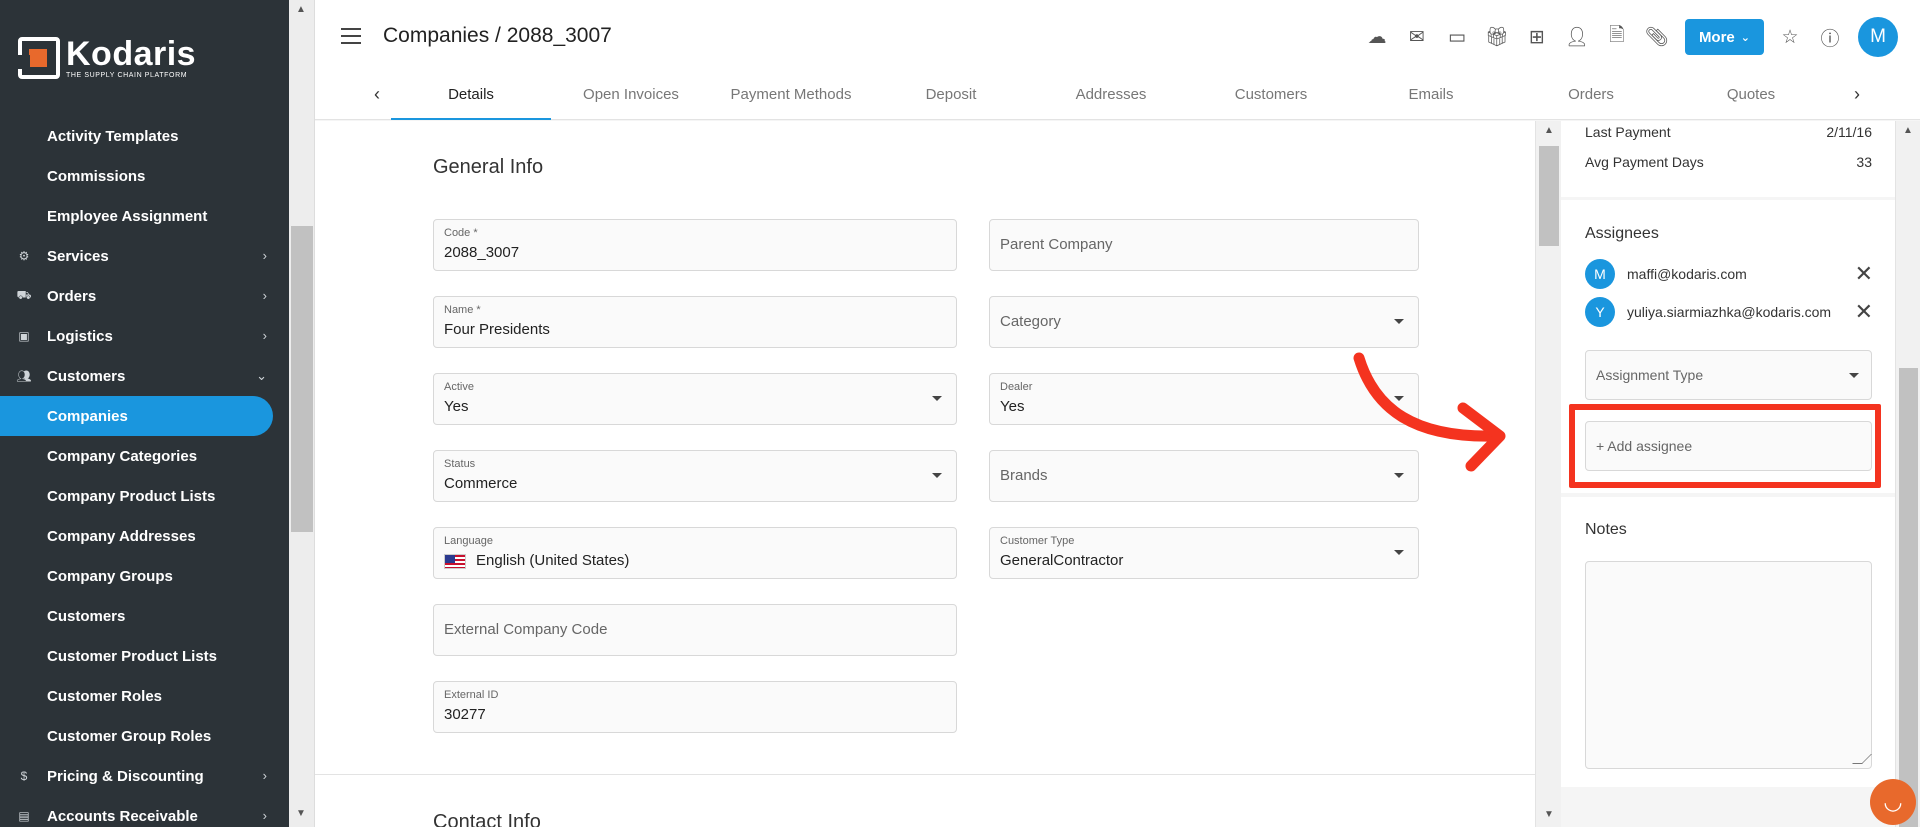 The width and height of the screenshot is (1920, 827). What do you see at coordinates (526, 629) in the screenshot?
I see `external-company-code-placeholder: External Company Code` at bounding box center [526, 629].